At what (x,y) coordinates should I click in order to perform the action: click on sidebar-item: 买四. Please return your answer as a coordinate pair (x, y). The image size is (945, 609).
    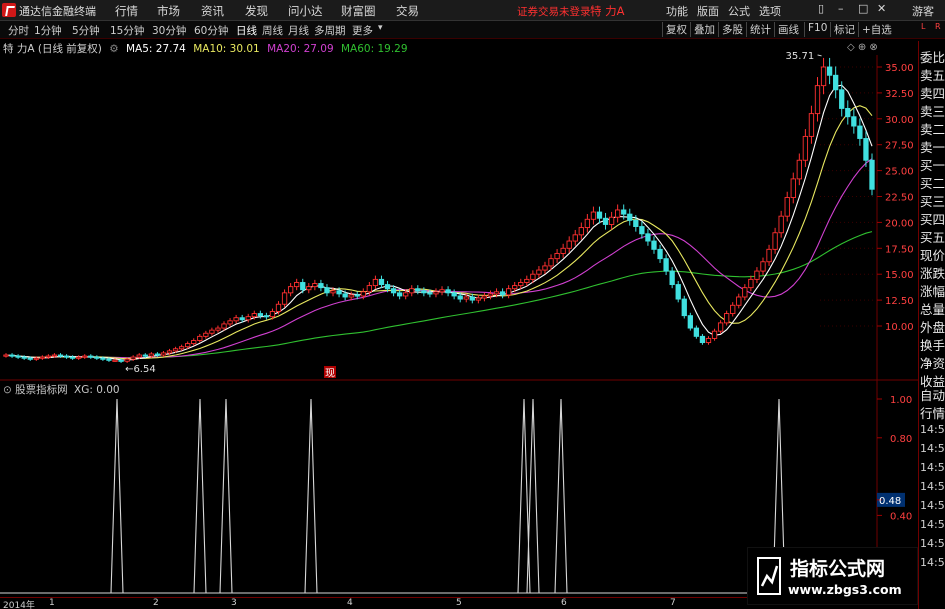
    Looking at the image, I should click on (932, 218).